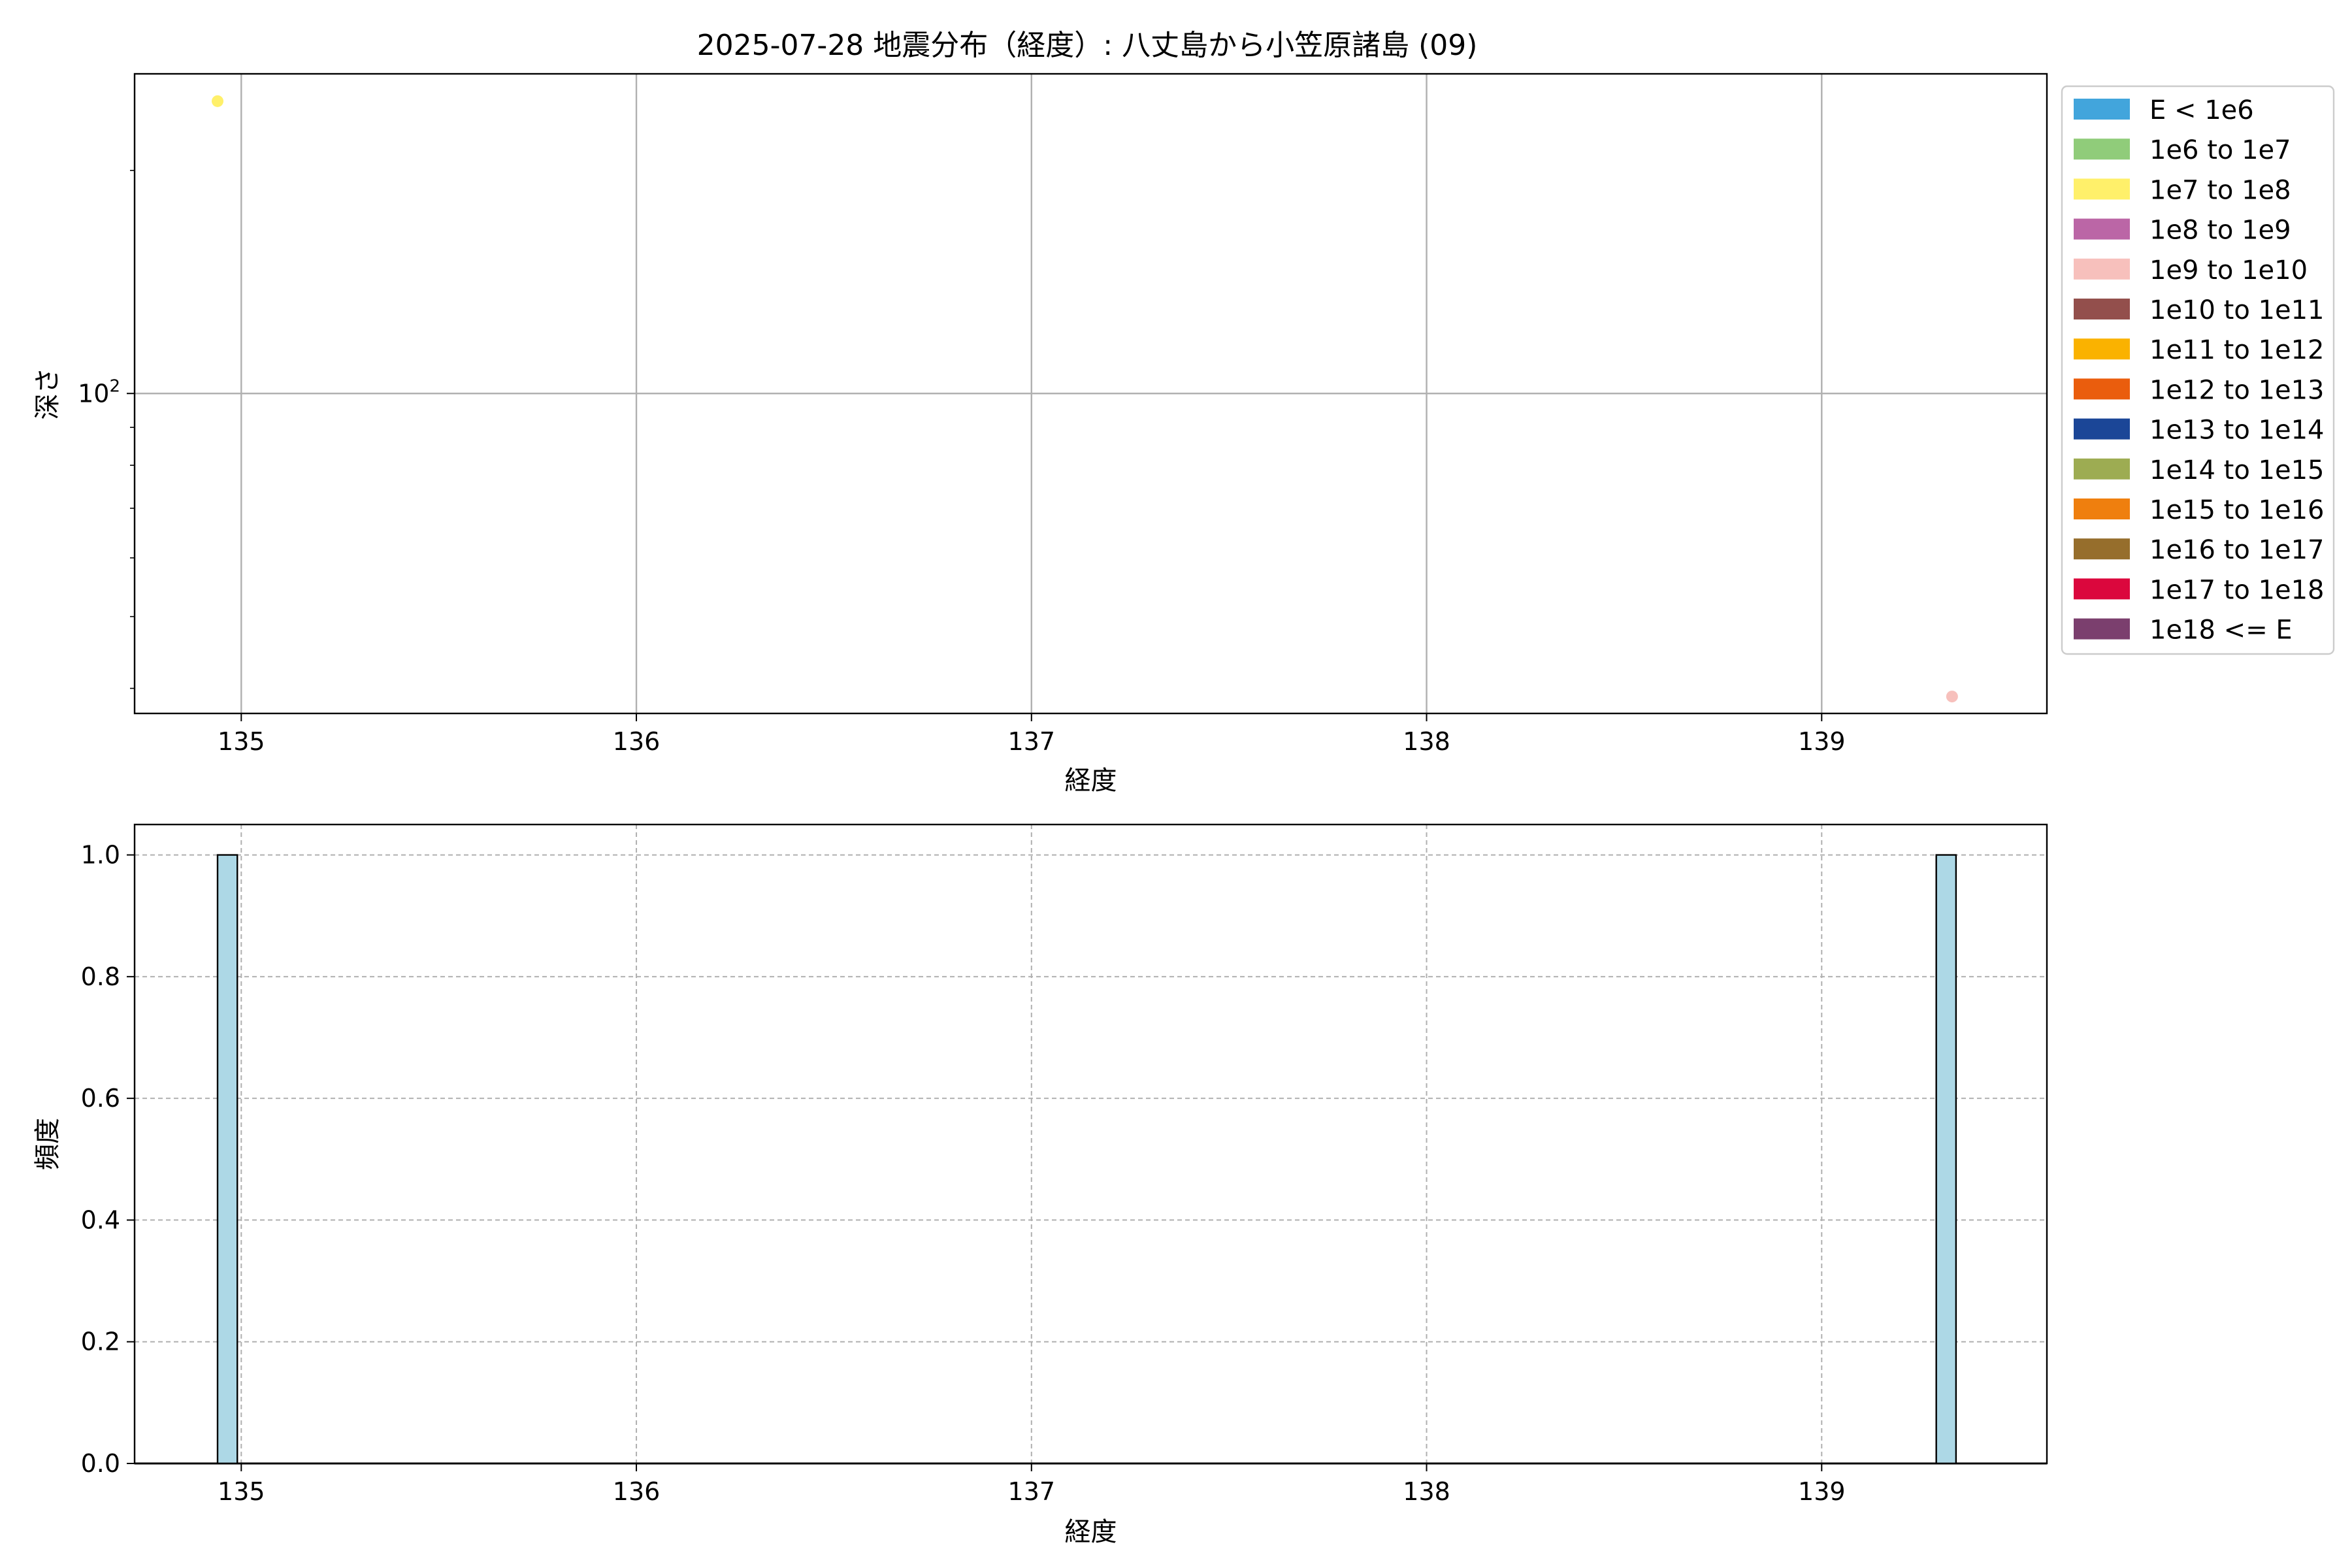 This screenshot has width=2352, height=1568. What do you see at coordinates (1822, 1491) in the screenshot?
I see `hist-xtick-label: 139` at bounding box center [1822, 1491].